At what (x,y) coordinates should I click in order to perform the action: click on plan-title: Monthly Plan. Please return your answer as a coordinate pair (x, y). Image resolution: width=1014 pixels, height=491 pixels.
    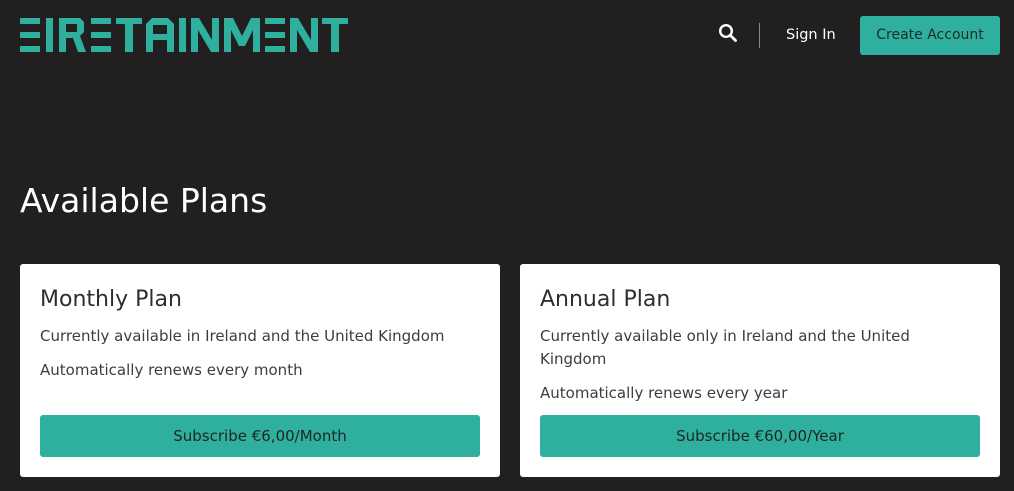
    Looking at the image, I should click on (111, 299).